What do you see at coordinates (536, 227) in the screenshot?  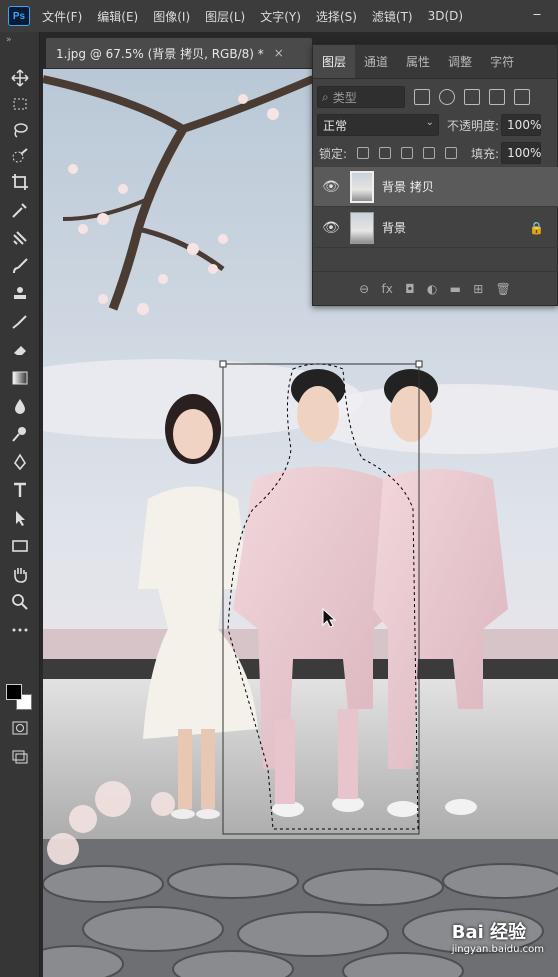 I see `lock-icon: 🔒` at bounding box center [536, 227].